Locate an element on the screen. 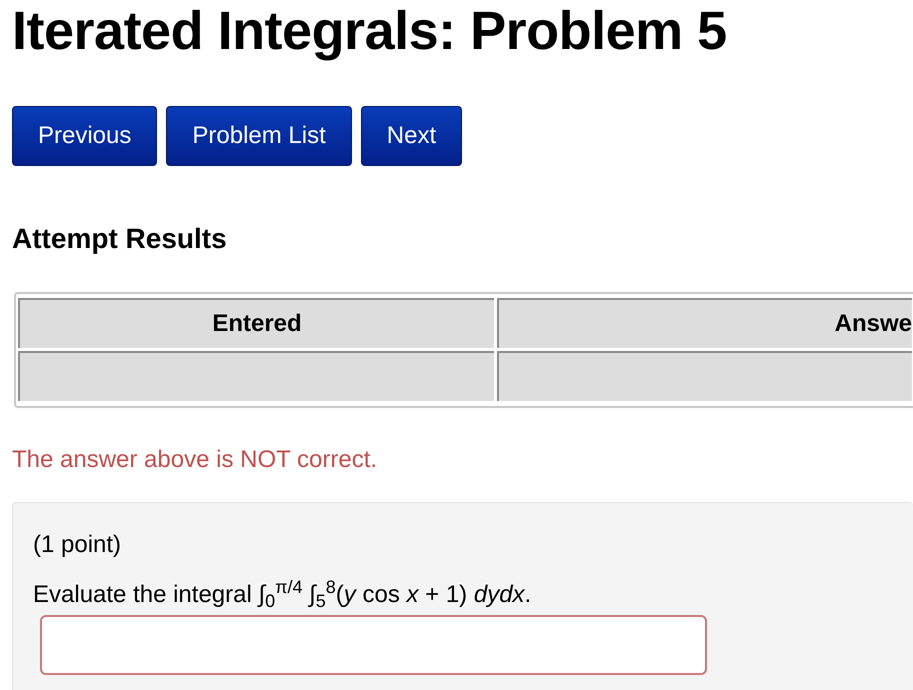  page-title: Iterated Integrals: Problem 5 is located at coordinates (370, 29).